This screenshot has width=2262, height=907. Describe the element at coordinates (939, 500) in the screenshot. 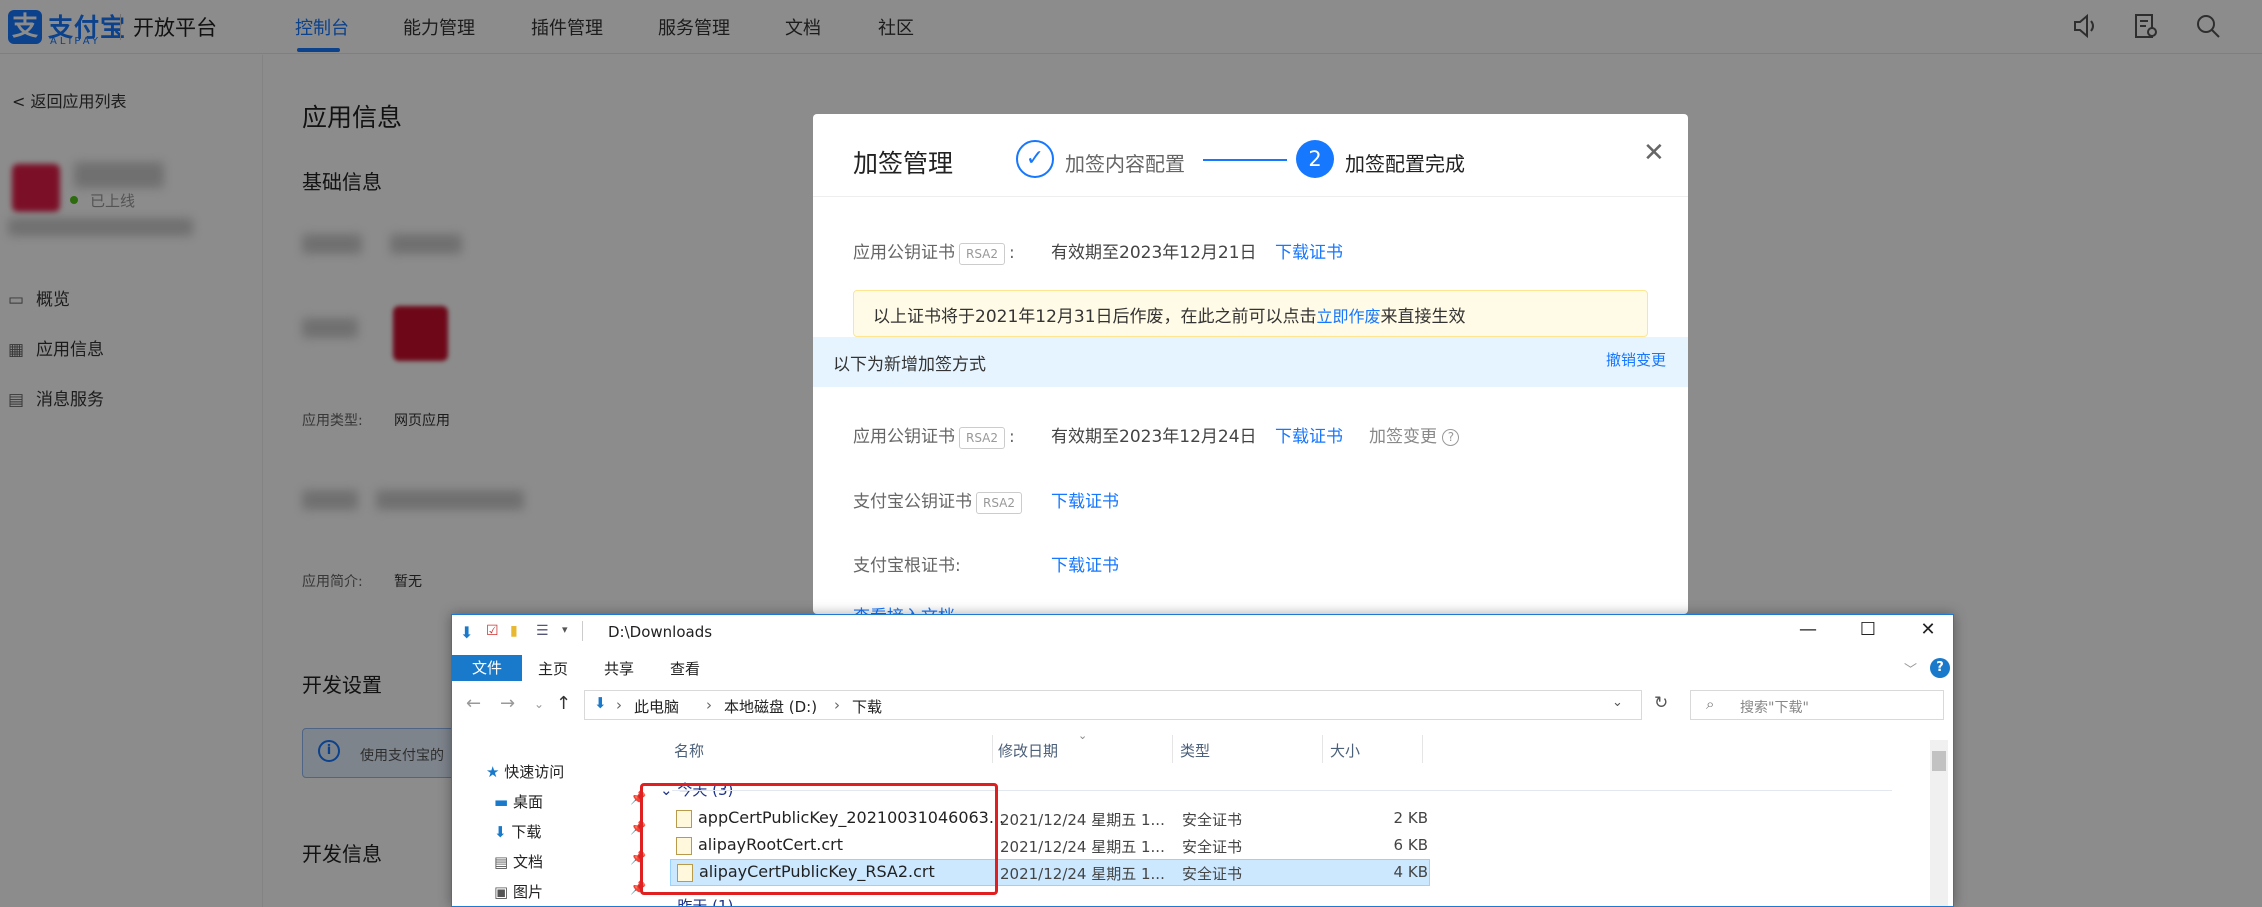

I see `alipay-cert-row: 支付宝公钥证书 RSA2` at that location.